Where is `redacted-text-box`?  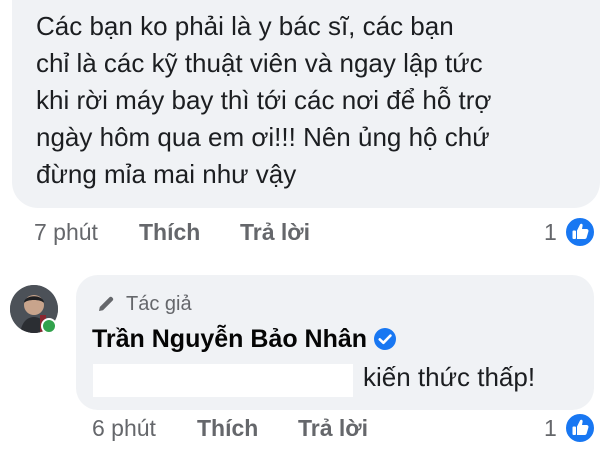 redacted-text-box is located at coordinates (223, 380).